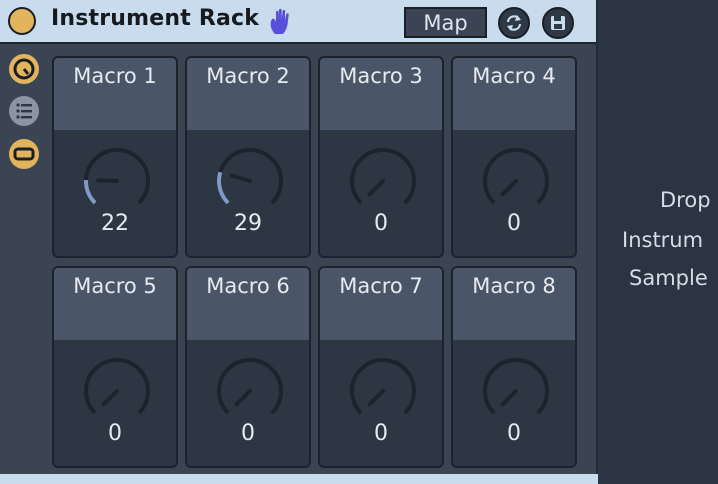 This screenshot has width=718, height=484. I want to click on device-title-bar: Instrument Rack Map, so click(298, 22).